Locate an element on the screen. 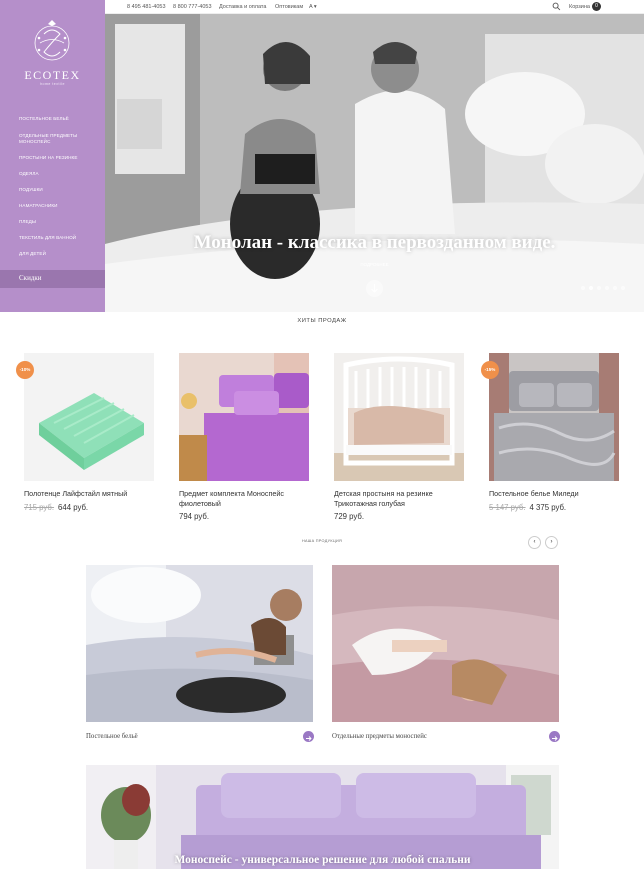 The width and height of the screenshot is (644, 869). phone-1: 8 495 481-4053 is located at coordinates (146, 7).